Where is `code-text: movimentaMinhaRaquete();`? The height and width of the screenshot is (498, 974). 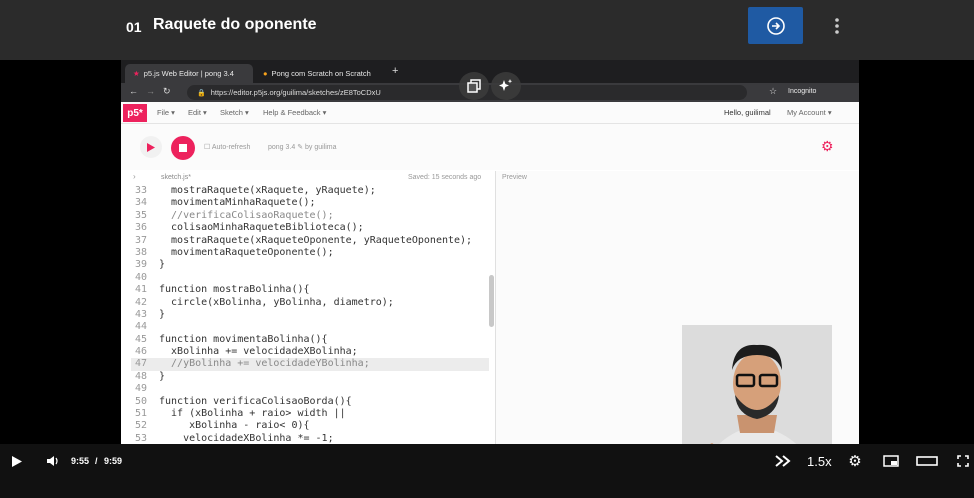 code-text: movimentaMinhaRaquete(); is located at coordinates (237, 203).